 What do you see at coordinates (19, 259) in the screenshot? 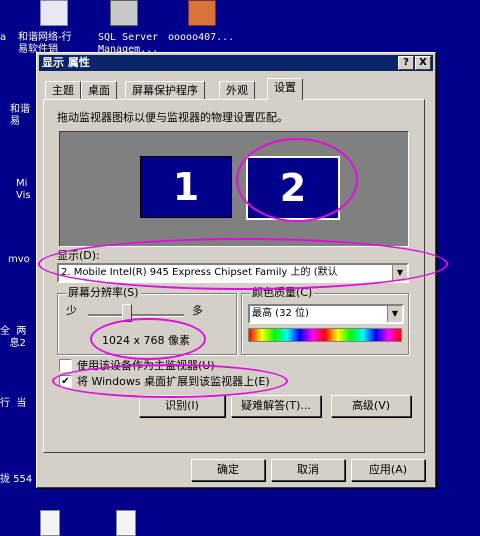
I see `desktop-left-label: mvo` at bounding box center [19, 259].